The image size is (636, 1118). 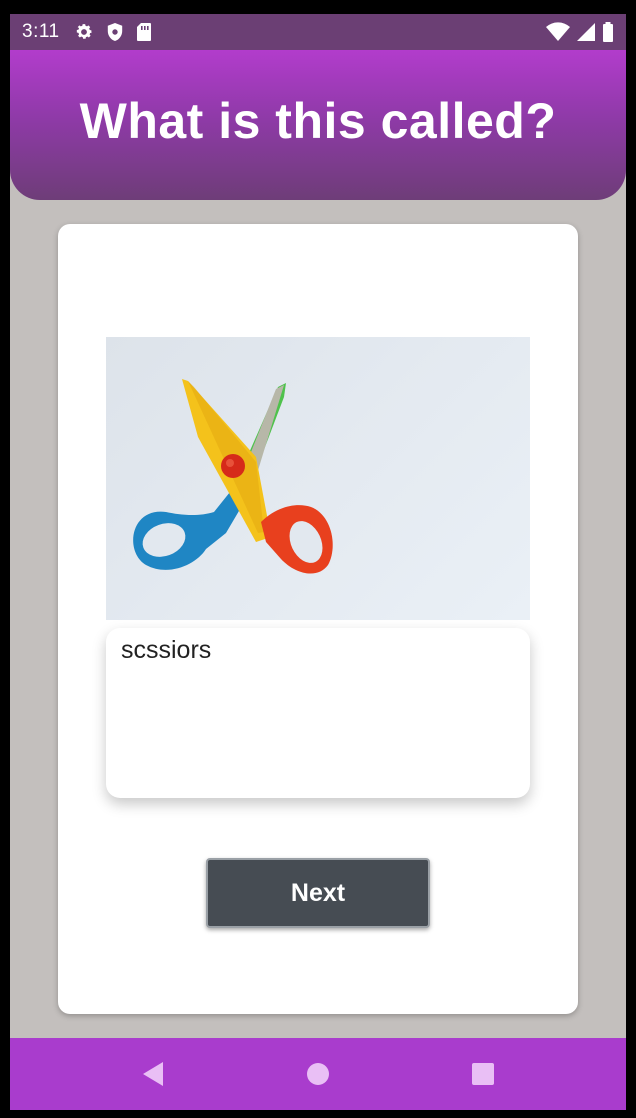 What do you see at coordinates (143, 32) in the screenshot?
I see `sd-card-icon` at bounding box center [143, 32].